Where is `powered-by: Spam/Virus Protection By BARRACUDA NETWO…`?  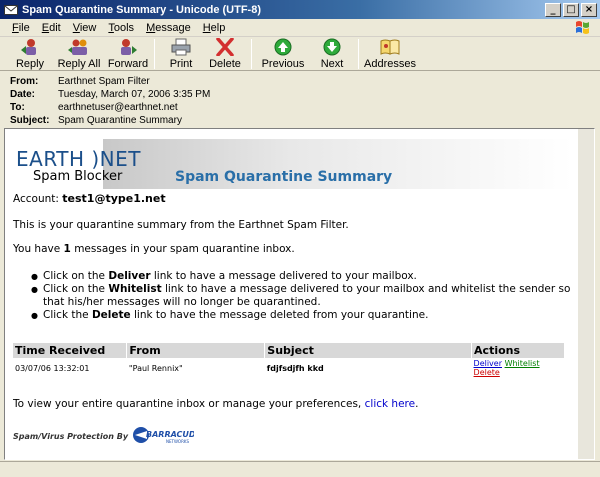 powered-by: Spam/Virus Protection By BARRACUDA NETWO… is located at coordinates (107, 436).